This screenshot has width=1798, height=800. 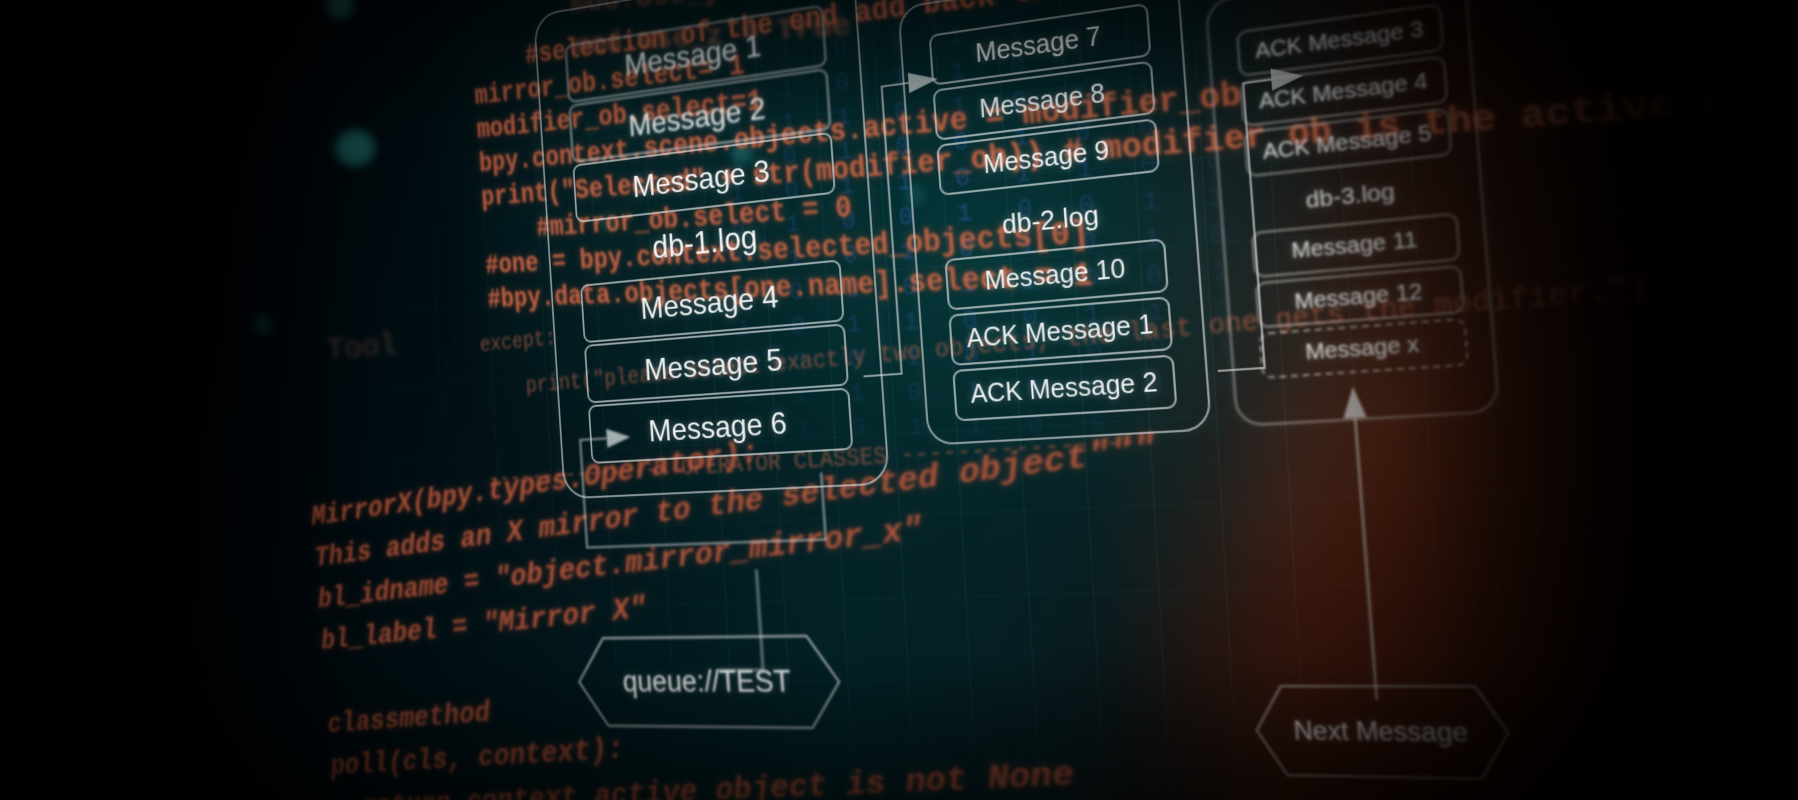 I want to click on node-queue-test: queue://TEST, so click(x=710, y=682).